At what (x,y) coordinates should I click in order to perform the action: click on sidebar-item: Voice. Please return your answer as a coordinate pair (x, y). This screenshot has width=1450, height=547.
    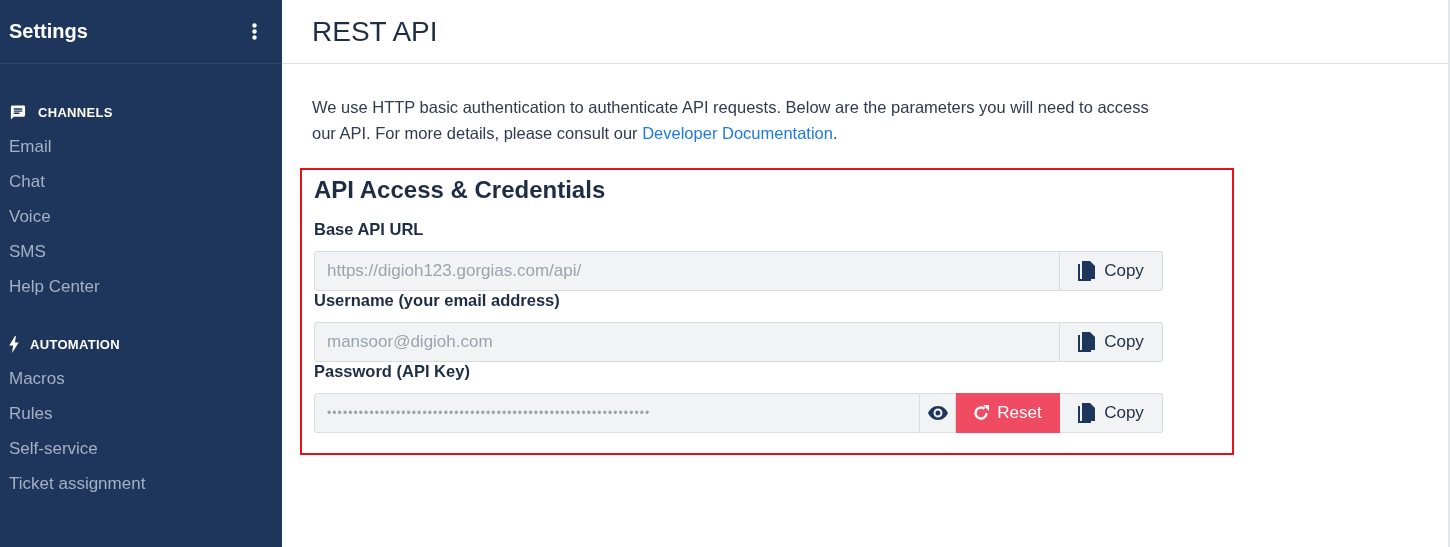
    Looking at the image, I should click on (141, 216).